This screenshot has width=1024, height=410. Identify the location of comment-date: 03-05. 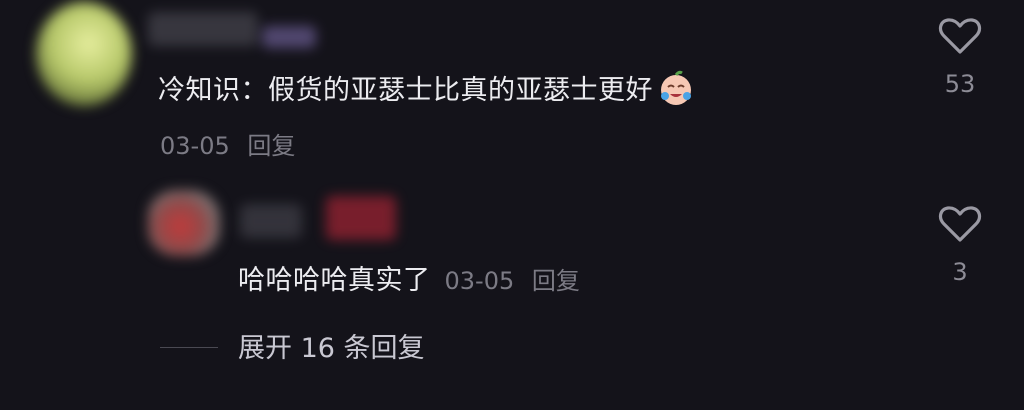
(195, 146).